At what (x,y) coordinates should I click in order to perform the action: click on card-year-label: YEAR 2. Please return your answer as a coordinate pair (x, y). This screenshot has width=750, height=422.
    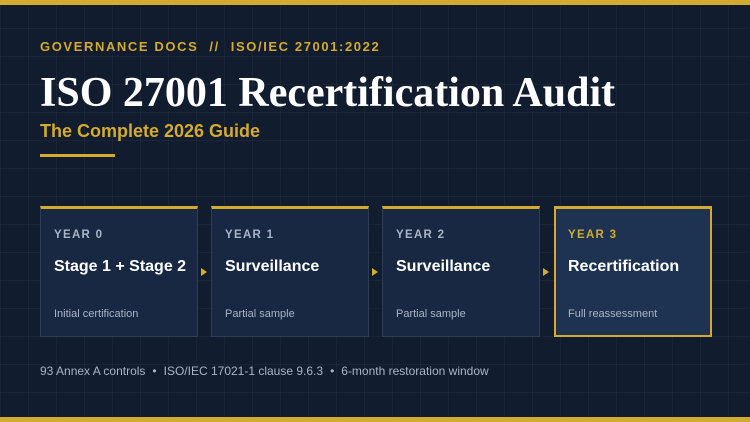
    Looking at the image, I should click on (421, 235).